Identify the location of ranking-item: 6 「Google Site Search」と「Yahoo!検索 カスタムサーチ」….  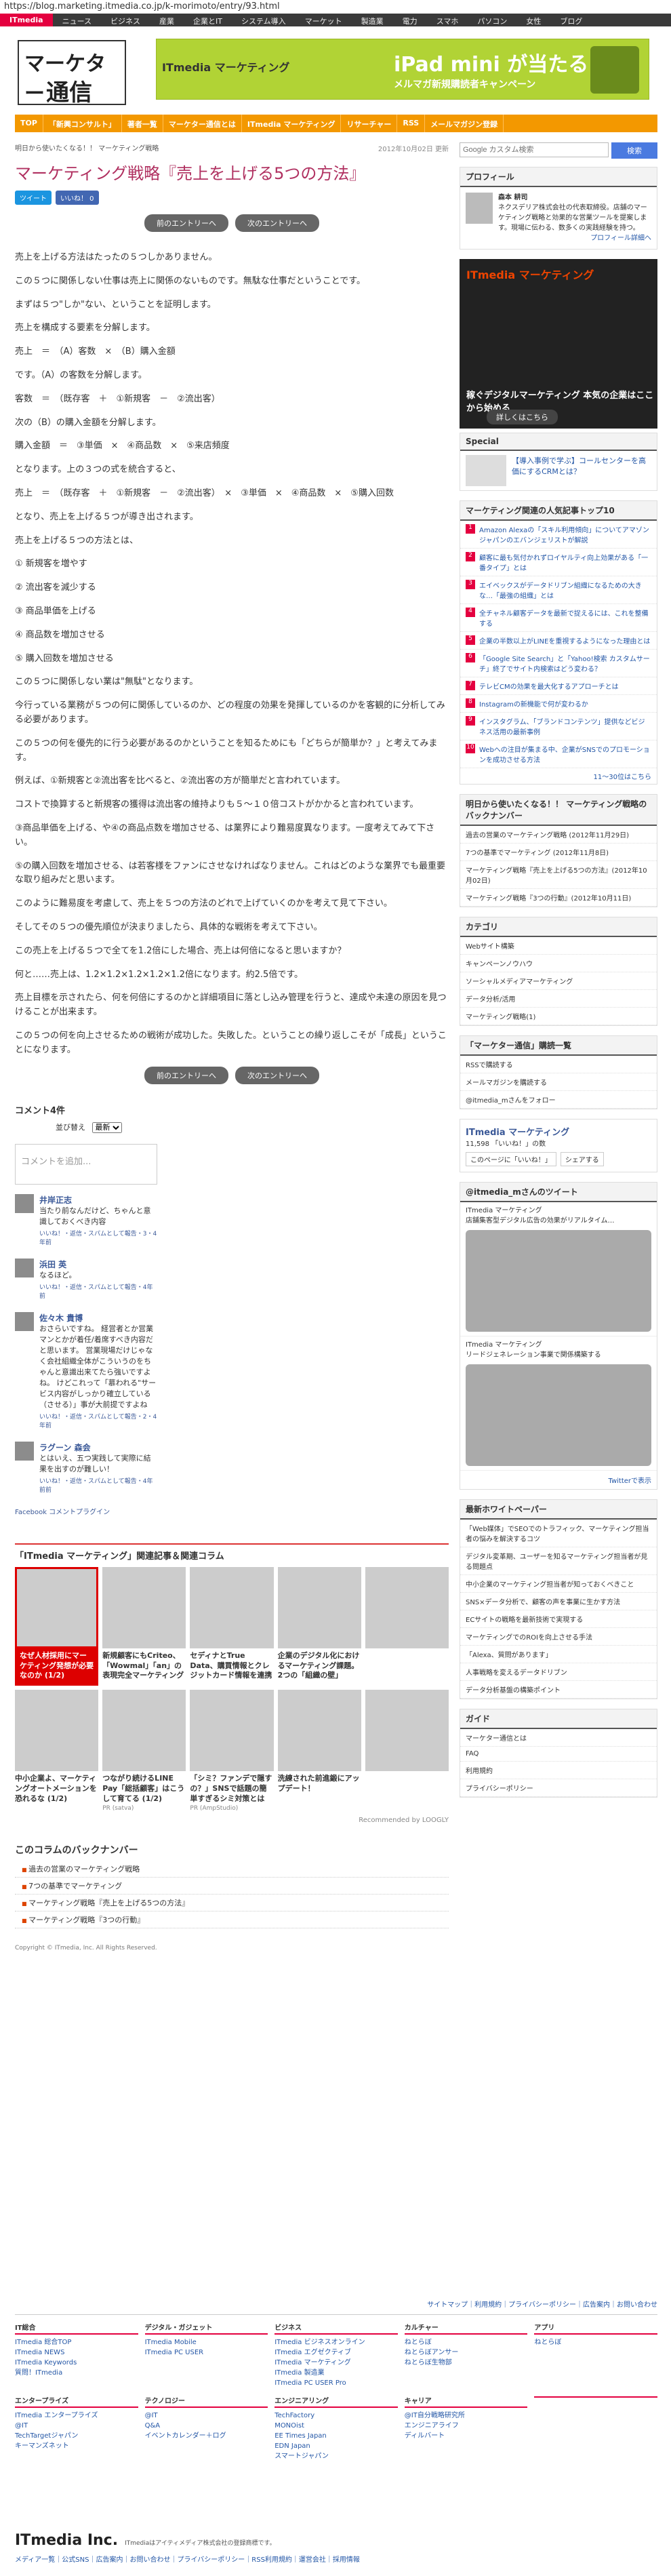
(558, 664).